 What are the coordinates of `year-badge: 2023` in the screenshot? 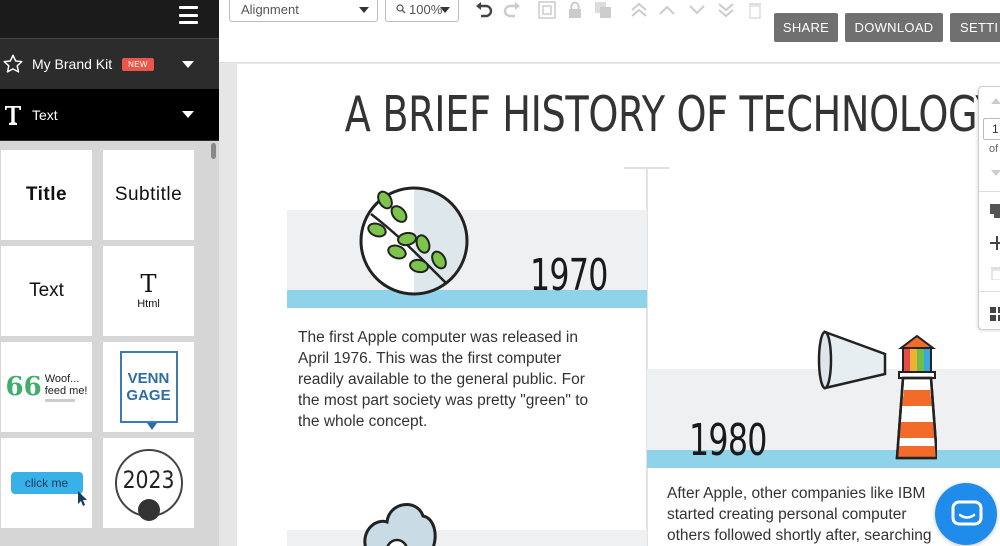 It's located at (148, 485).